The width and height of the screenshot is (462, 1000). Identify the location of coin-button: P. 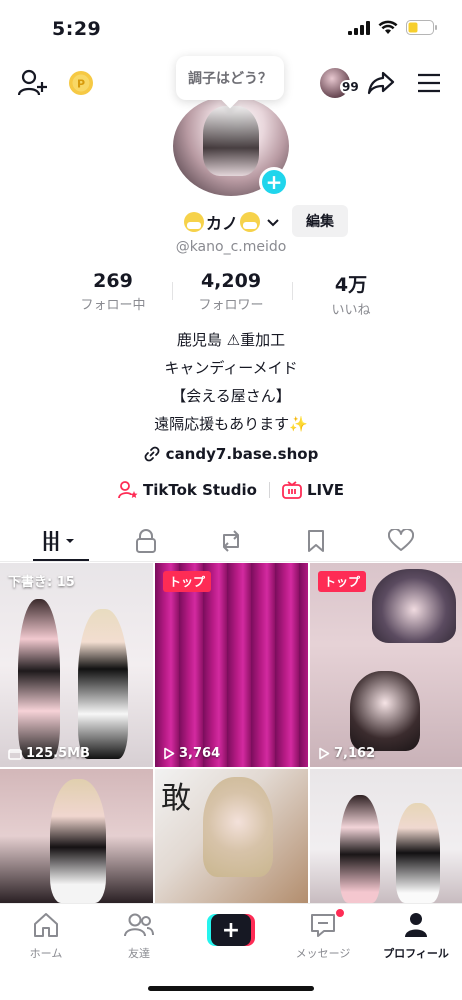
(81, 83).